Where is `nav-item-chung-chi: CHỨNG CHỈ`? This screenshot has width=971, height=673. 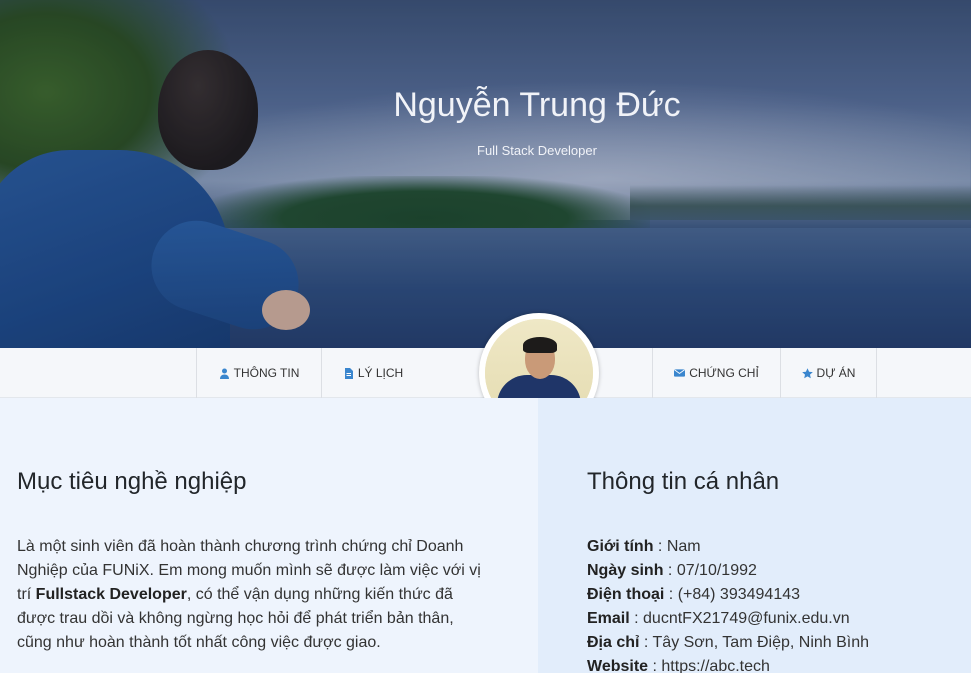 nav-item-chung-chi: CHỨNG CHỈ is located at coordinates (716, 373).